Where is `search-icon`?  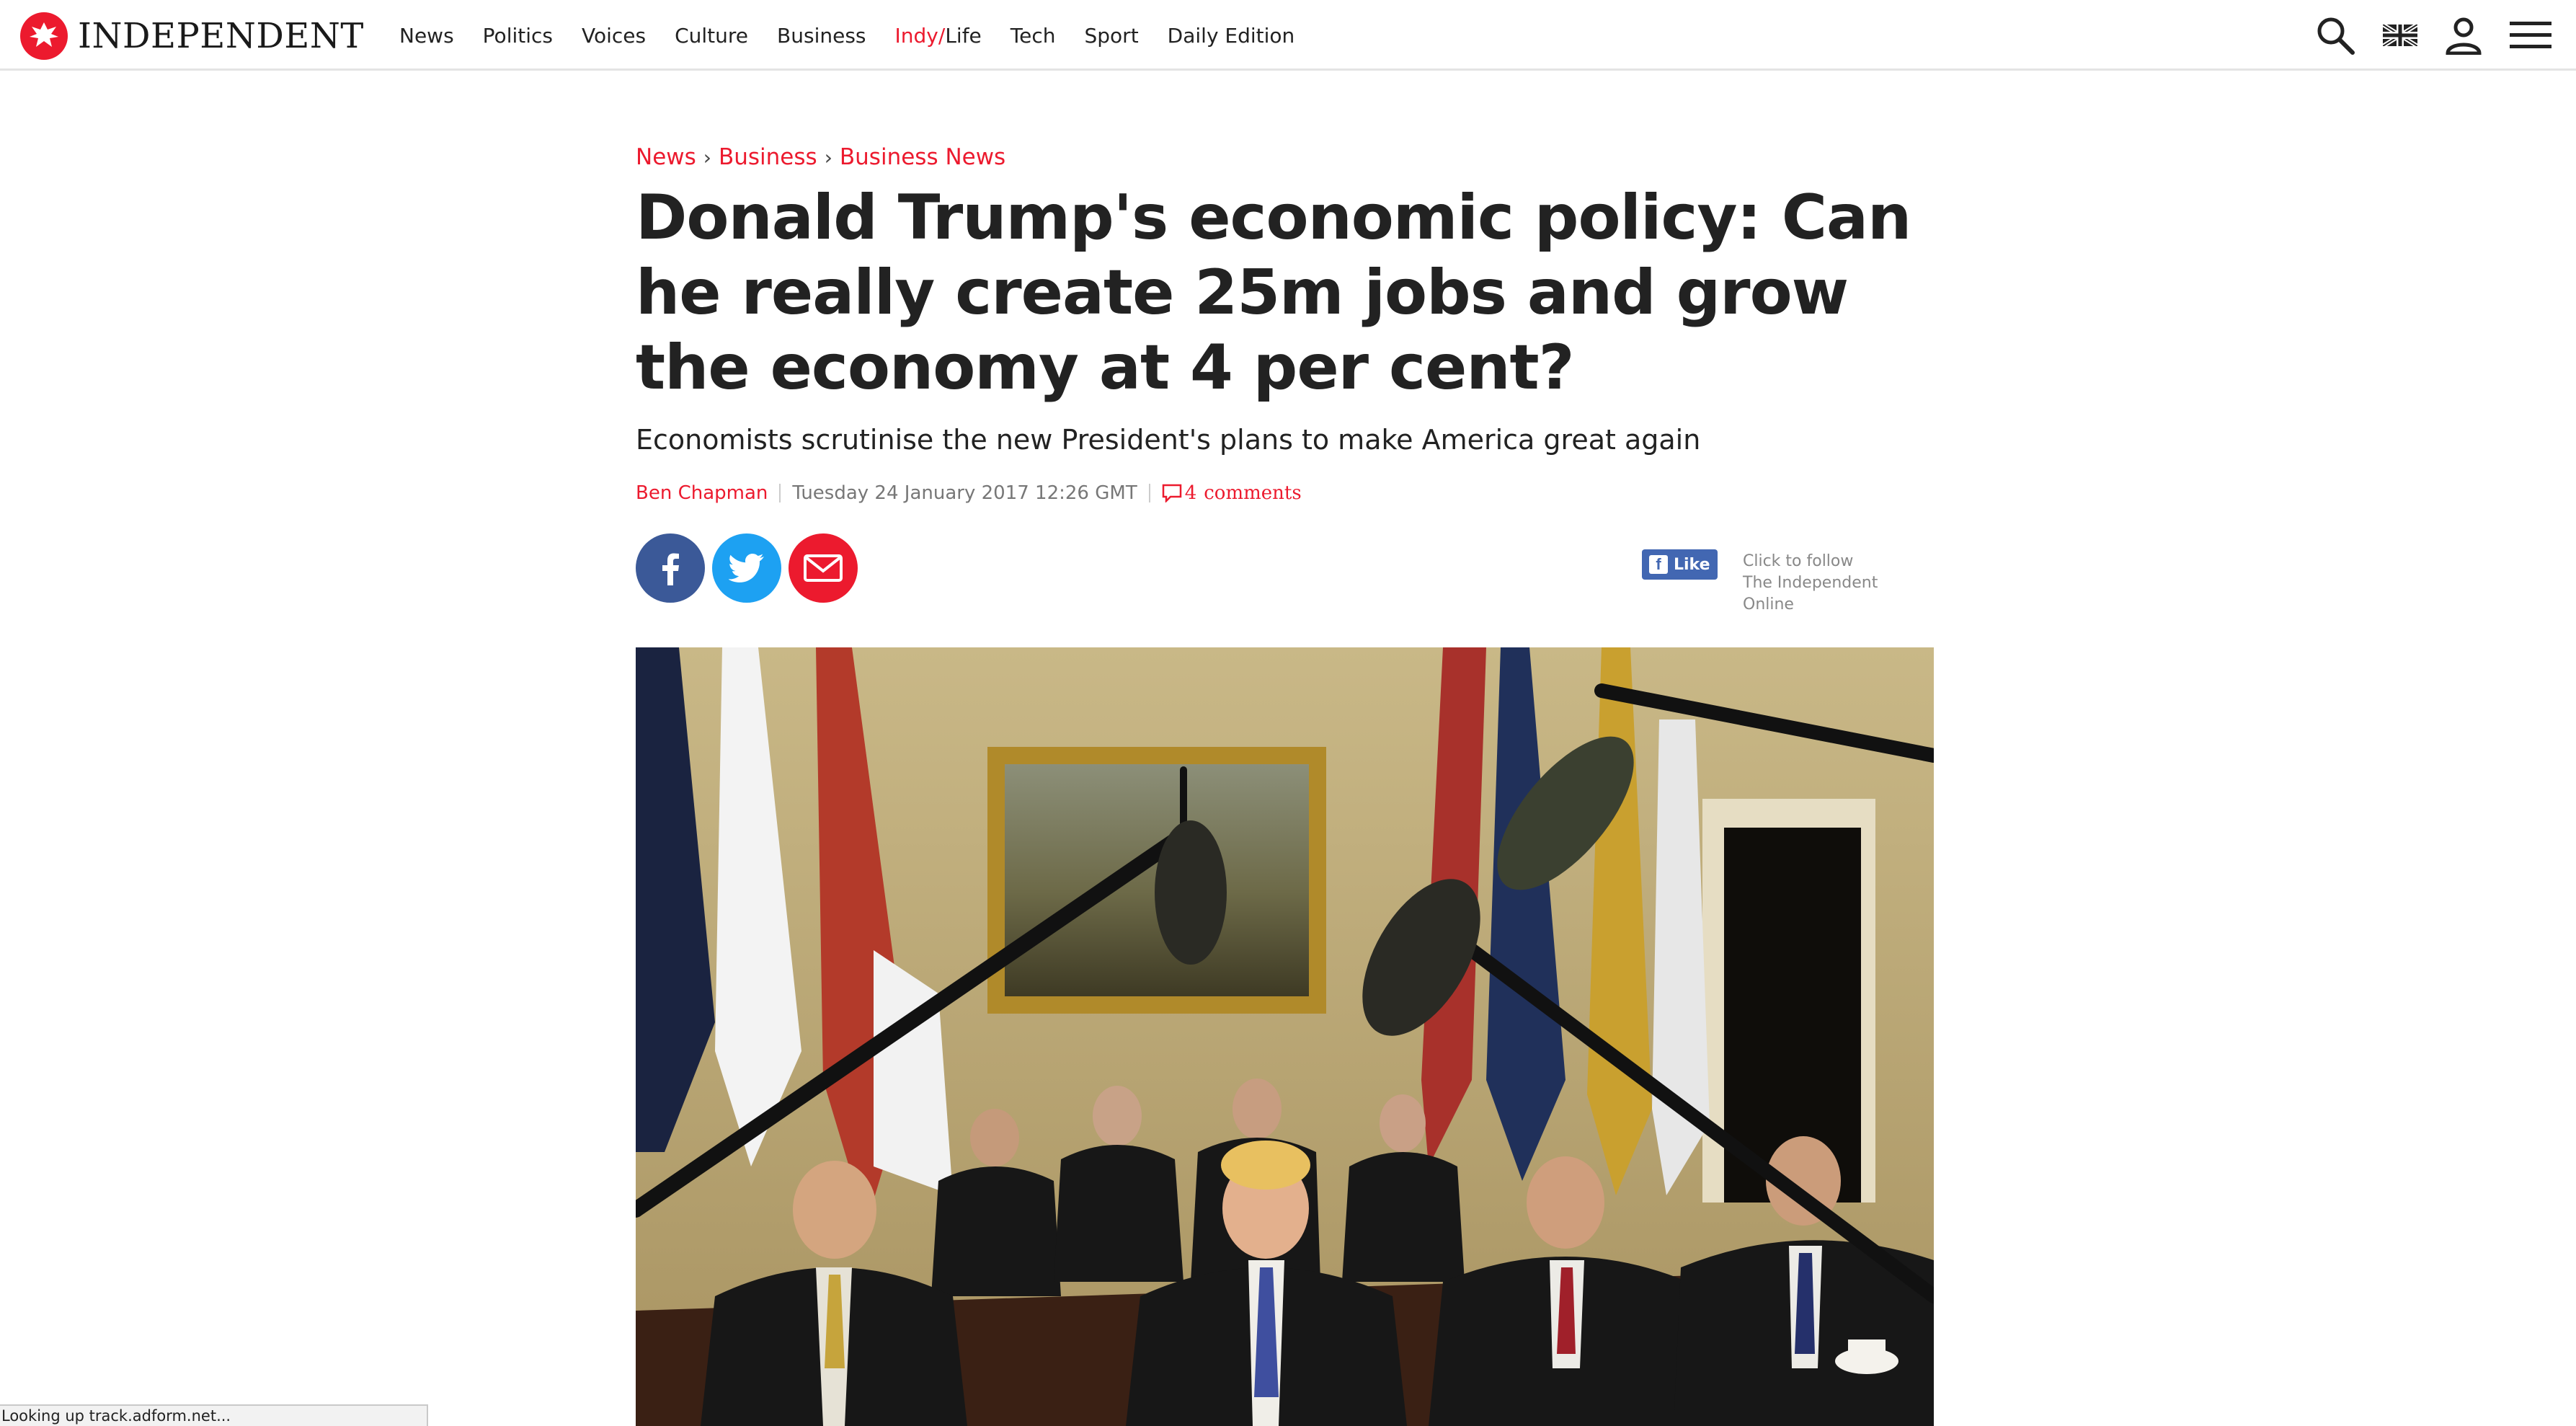
search-icon is located at coordinates (2335, 35).